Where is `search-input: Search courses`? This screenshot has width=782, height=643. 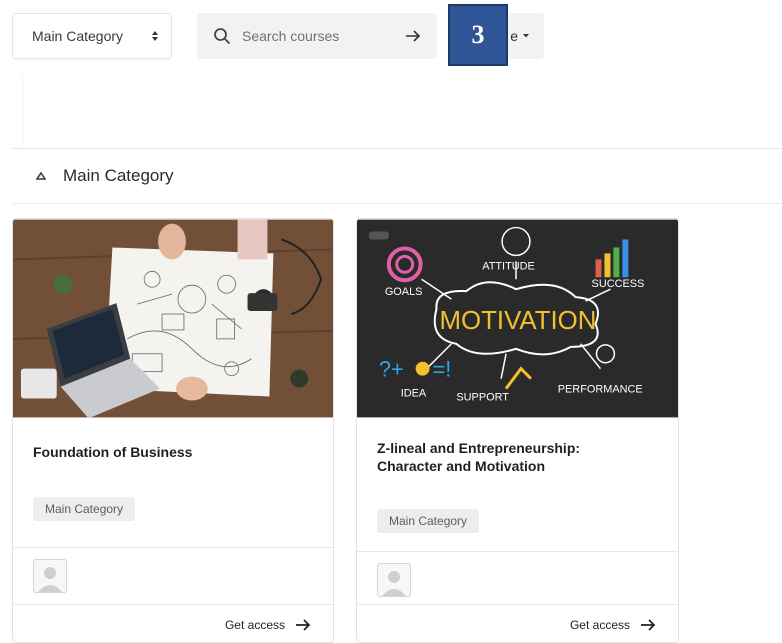
search-input: Search courses is located at coordinates (323, 36).